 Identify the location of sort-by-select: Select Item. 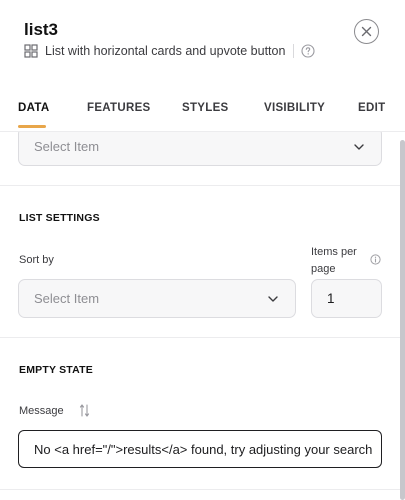
(157, 298).